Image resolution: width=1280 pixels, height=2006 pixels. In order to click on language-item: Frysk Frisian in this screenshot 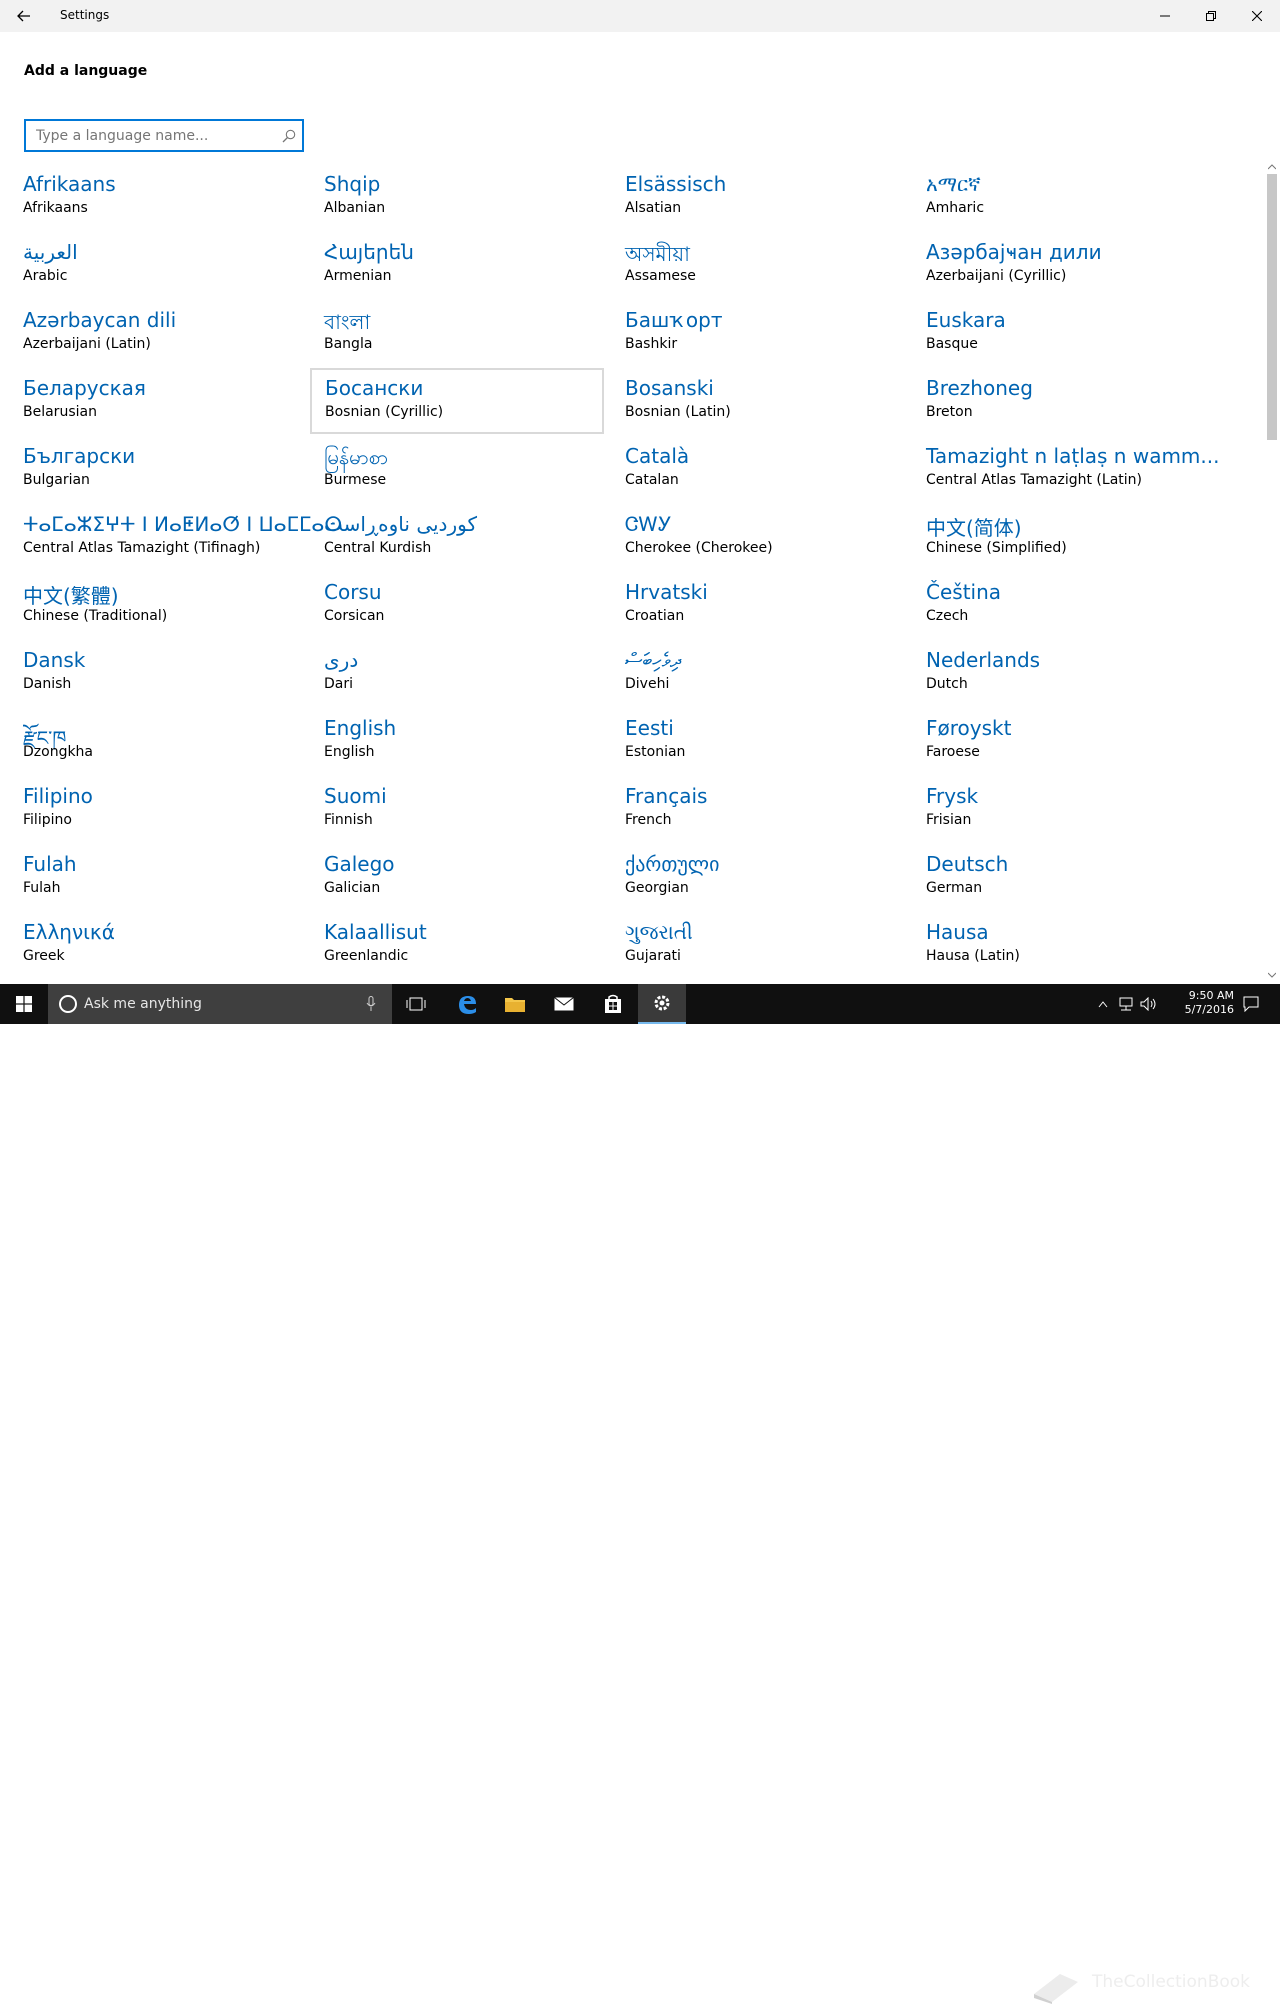, I will do `click(1071, 809)`.